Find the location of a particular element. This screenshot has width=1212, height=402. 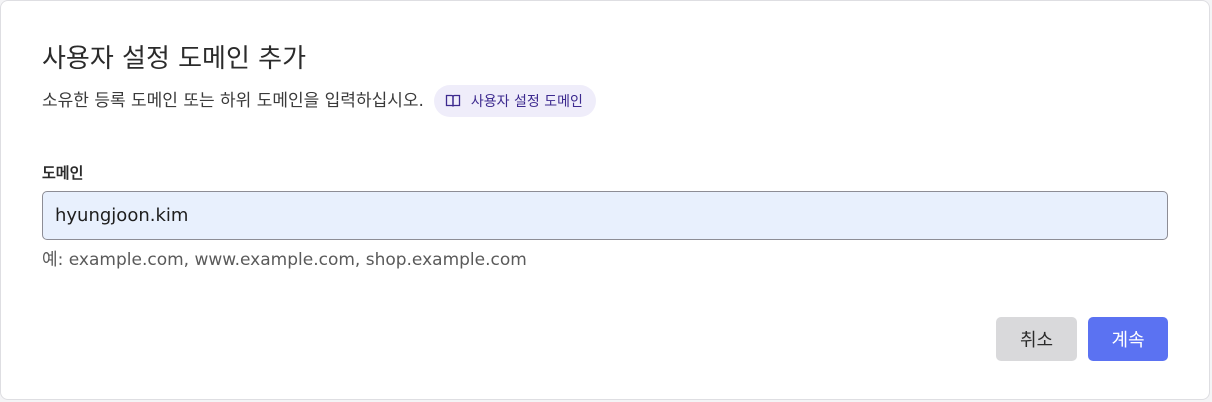

domain-field-label: 도메인 is located at coordinates (63, 173).